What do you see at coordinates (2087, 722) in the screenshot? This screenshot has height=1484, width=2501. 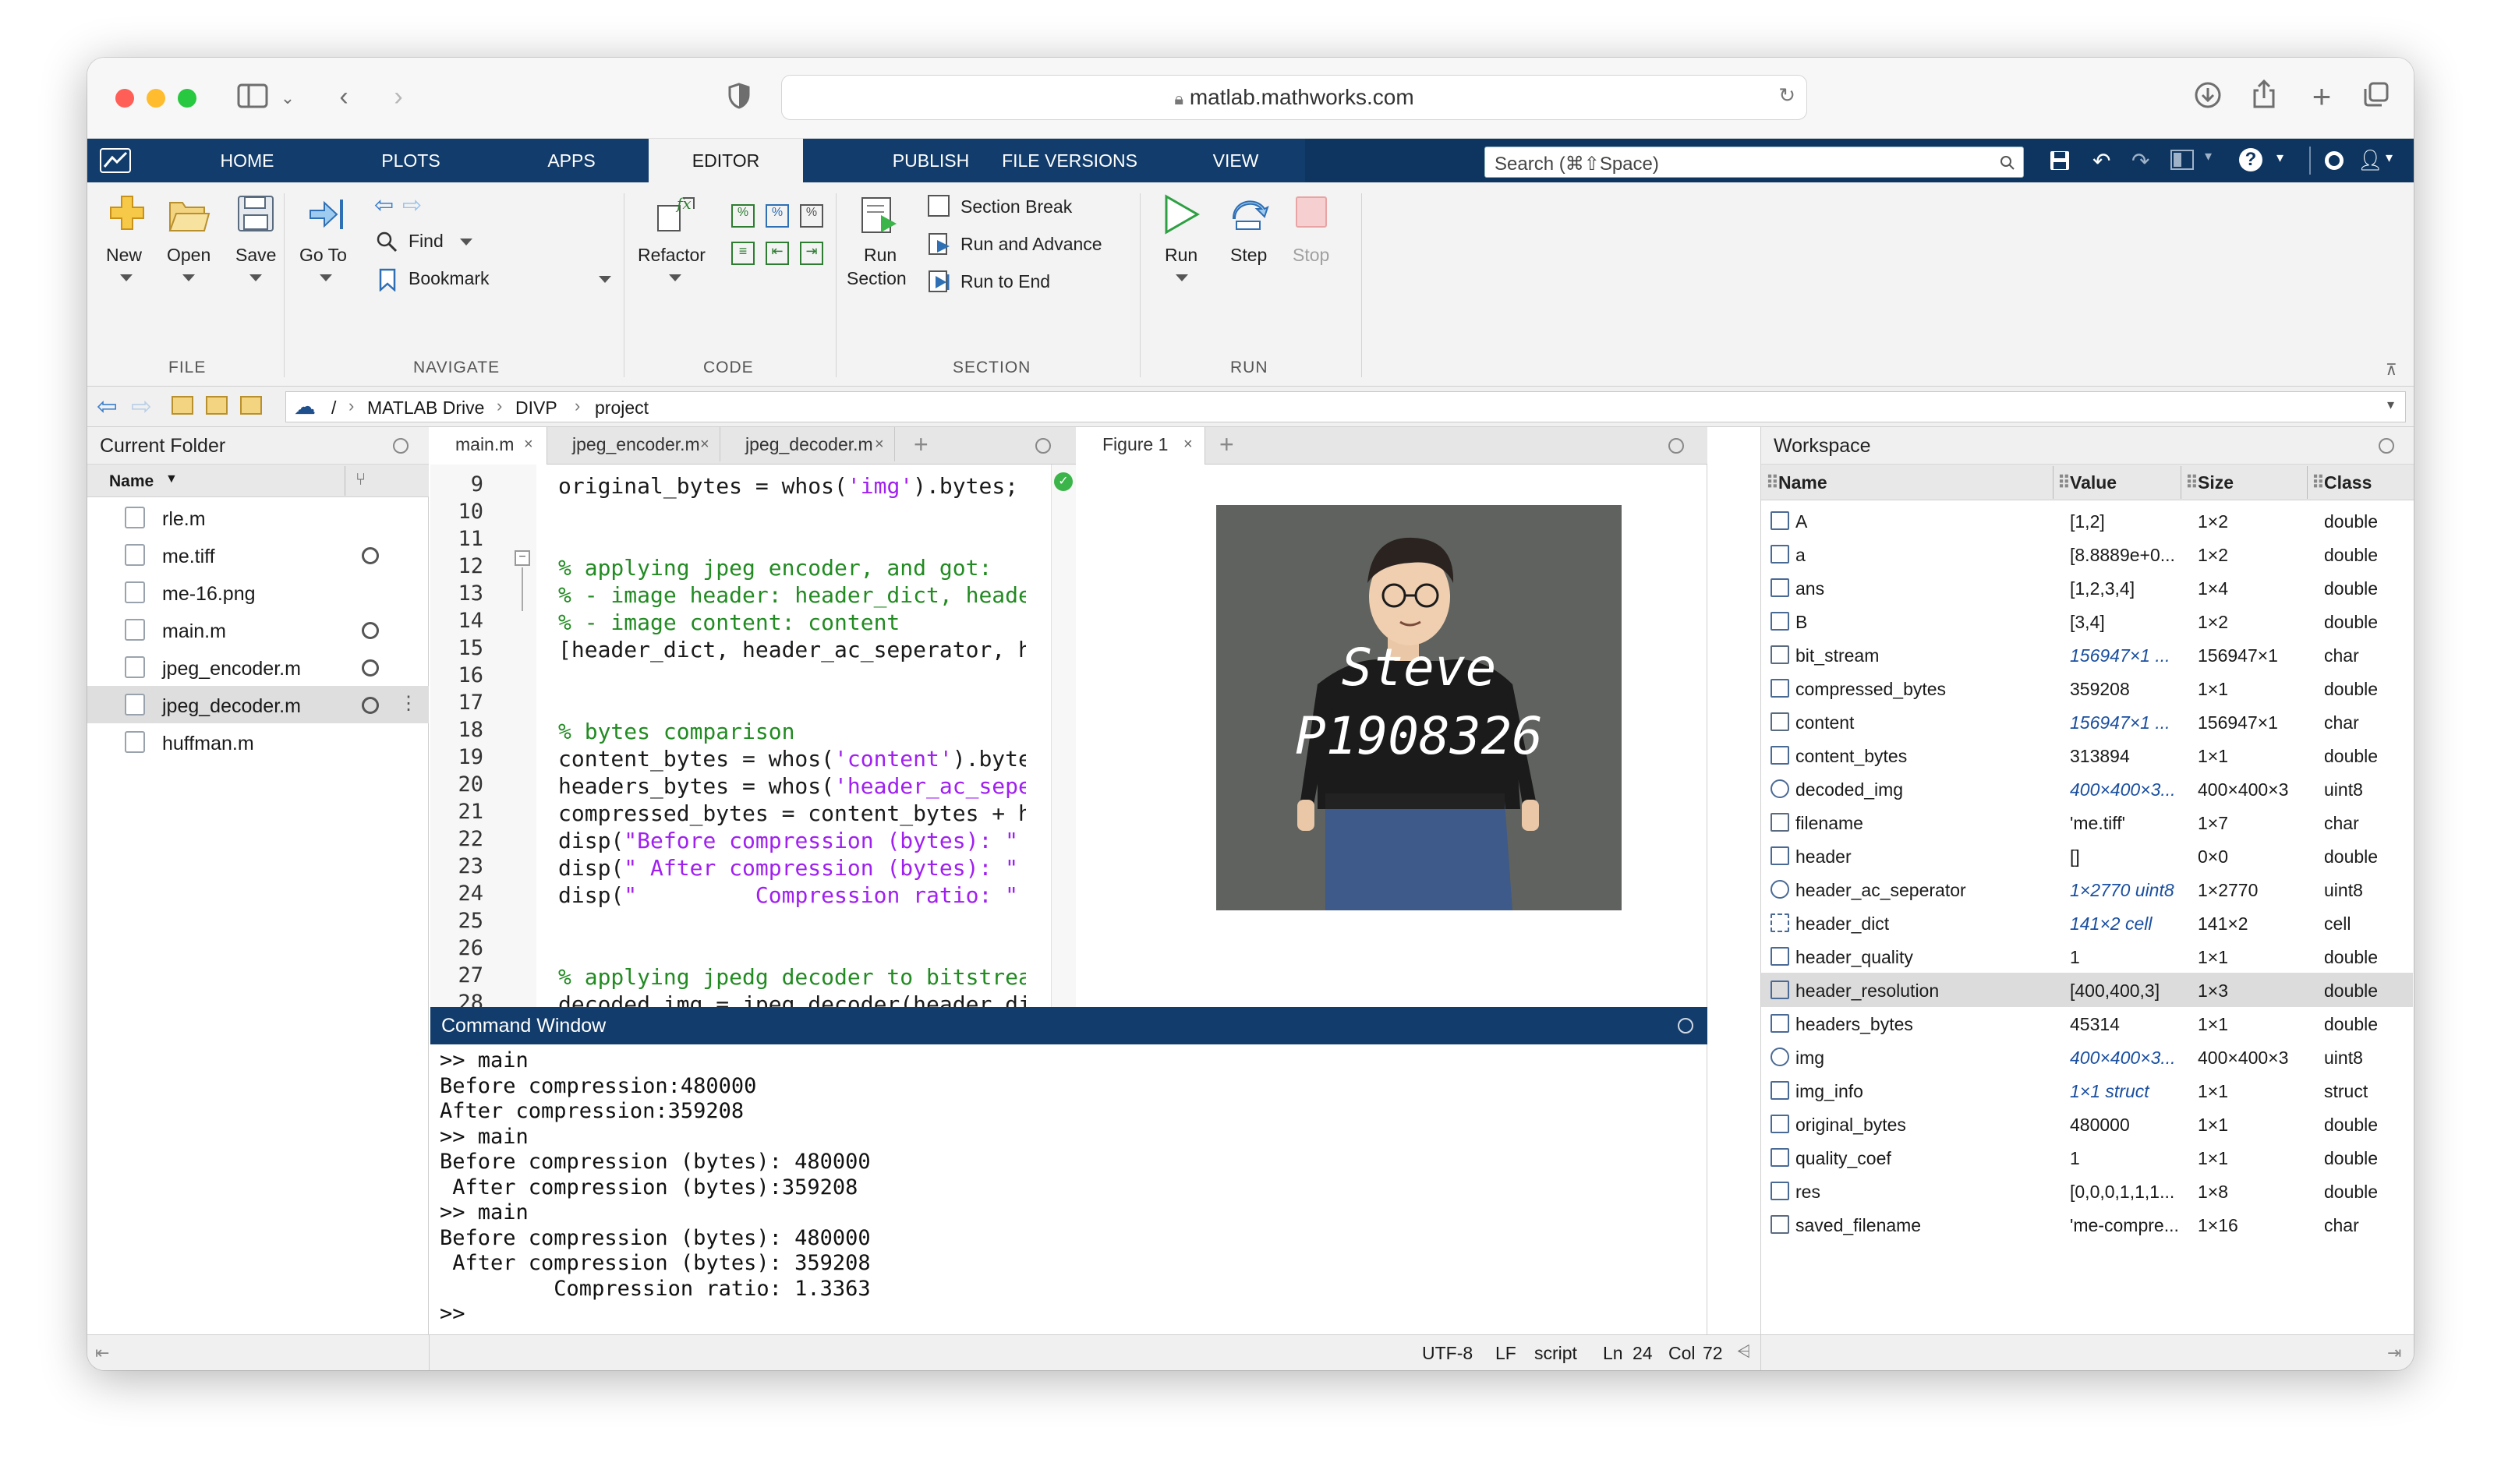 I see `workspace-row: content 156947×1 ... 156947×1 char` at bounding box center [2087, 722].